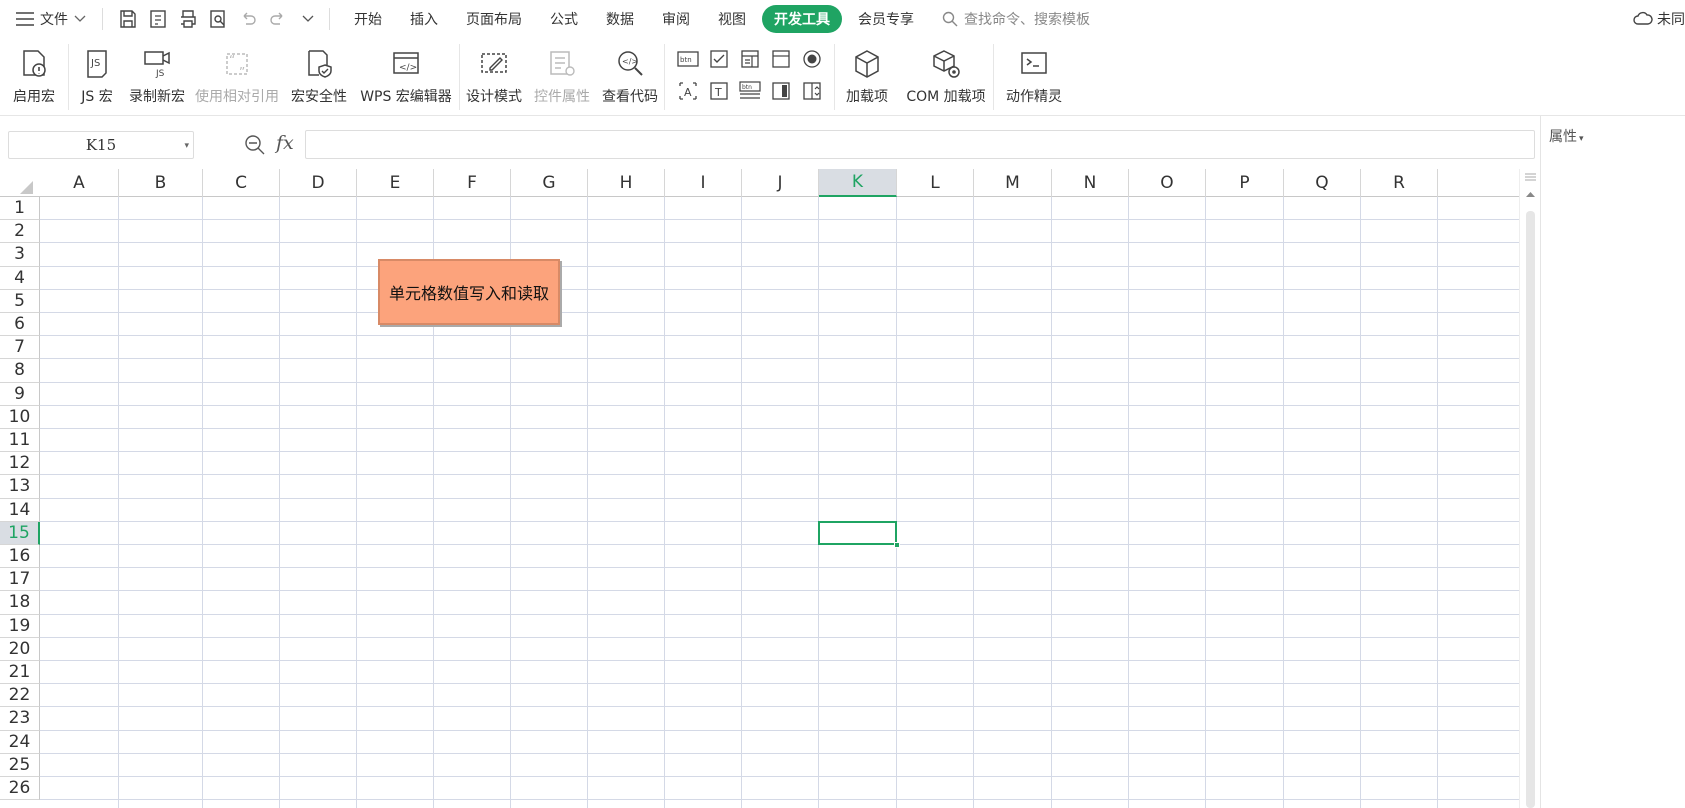 This screenshot has width=1685, height=808. Describe the element at coordinates (20, 348) in the screenshot. I see `row-header-7: 7` at that location.